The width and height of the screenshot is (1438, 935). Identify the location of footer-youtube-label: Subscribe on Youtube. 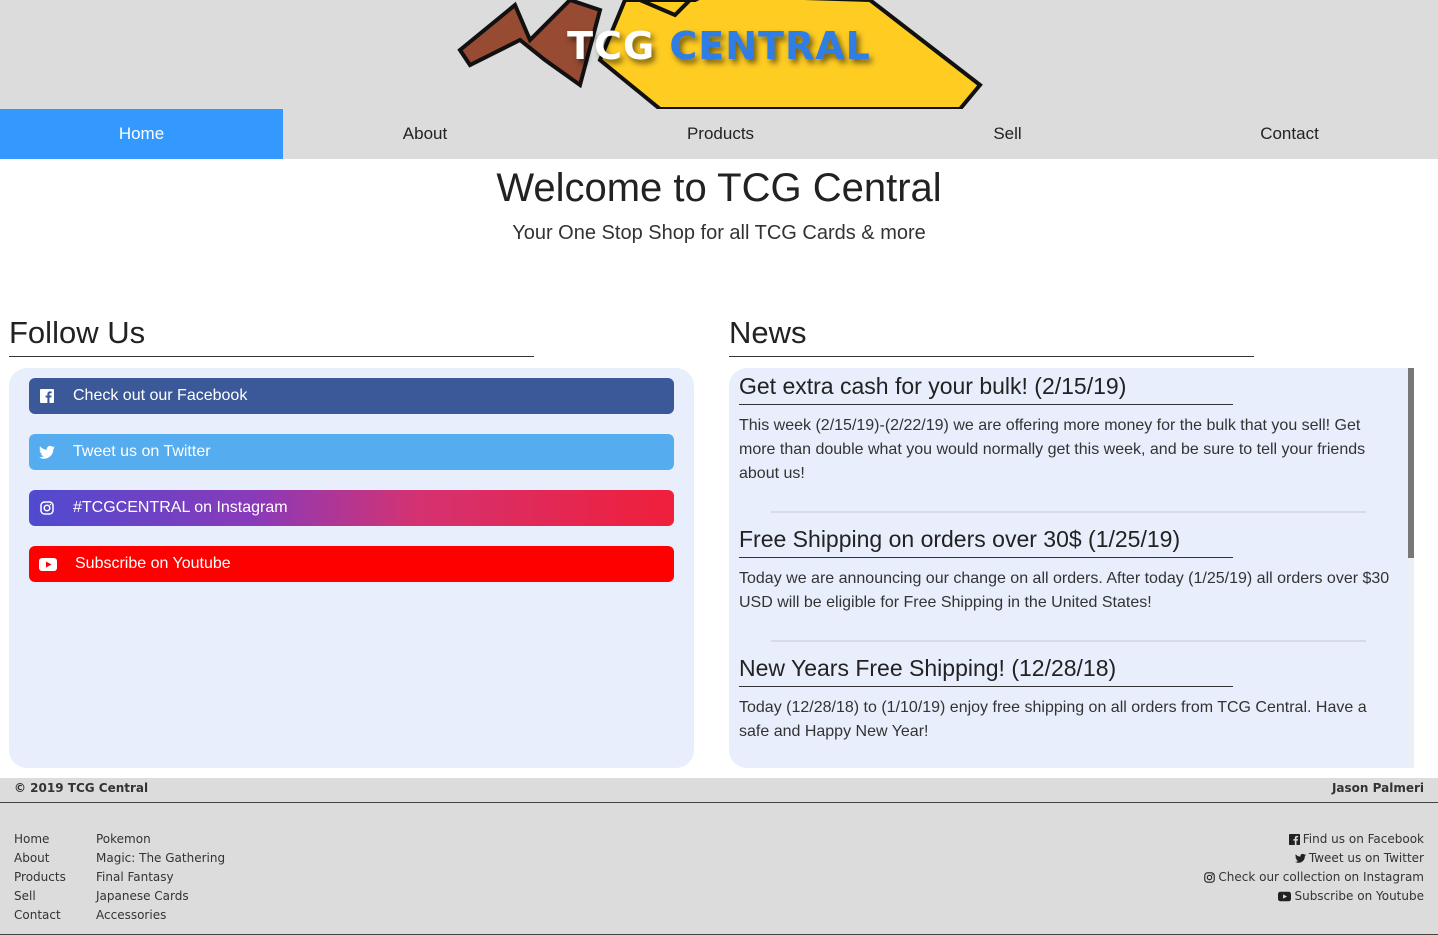
(1359, 896).